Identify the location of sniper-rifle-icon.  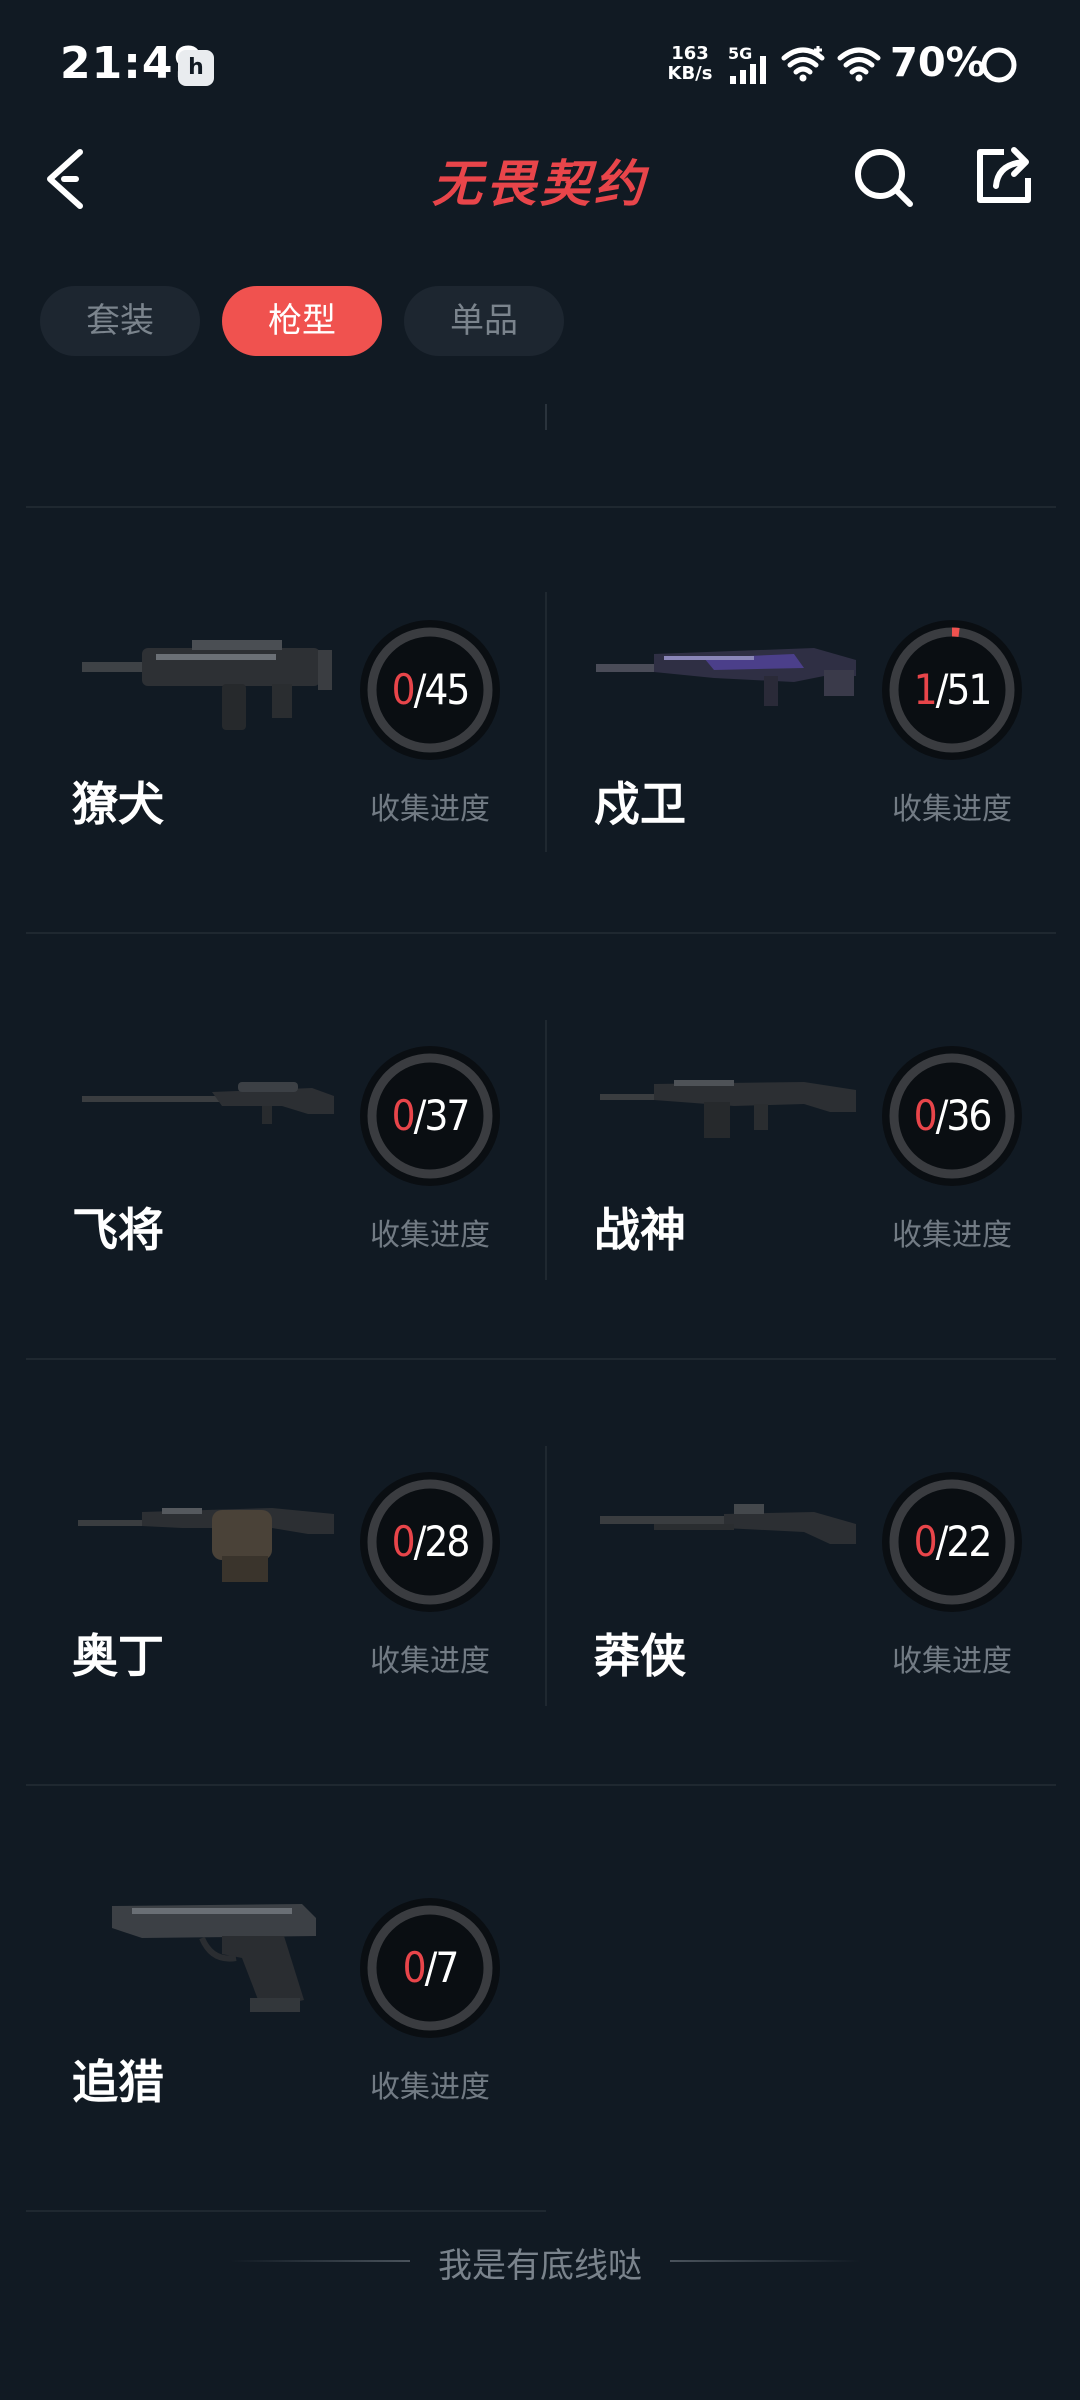
(208, 1103).